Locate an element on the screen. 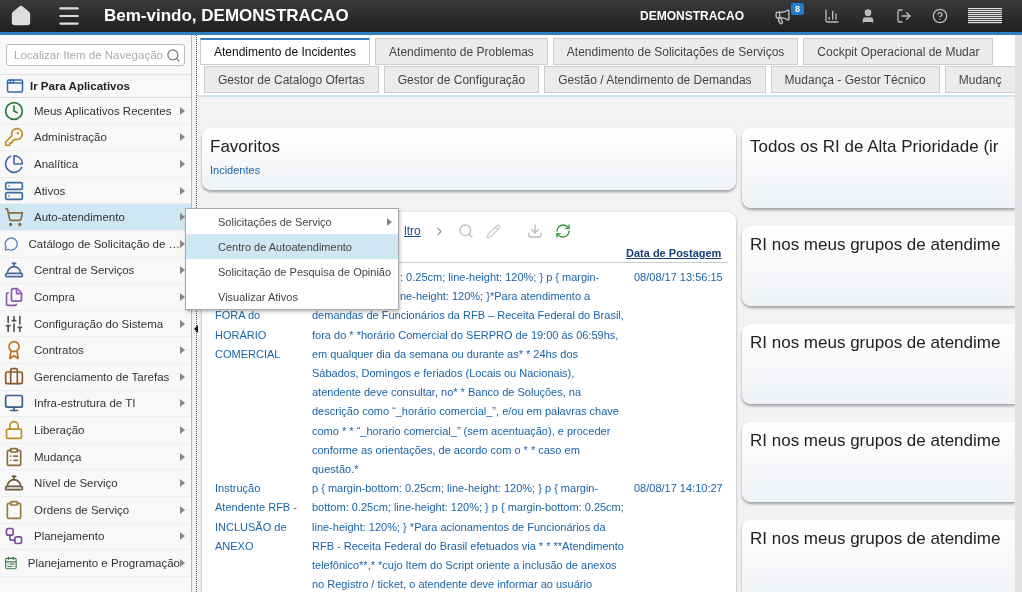  documents-icon is located at coordinates (14, 296).